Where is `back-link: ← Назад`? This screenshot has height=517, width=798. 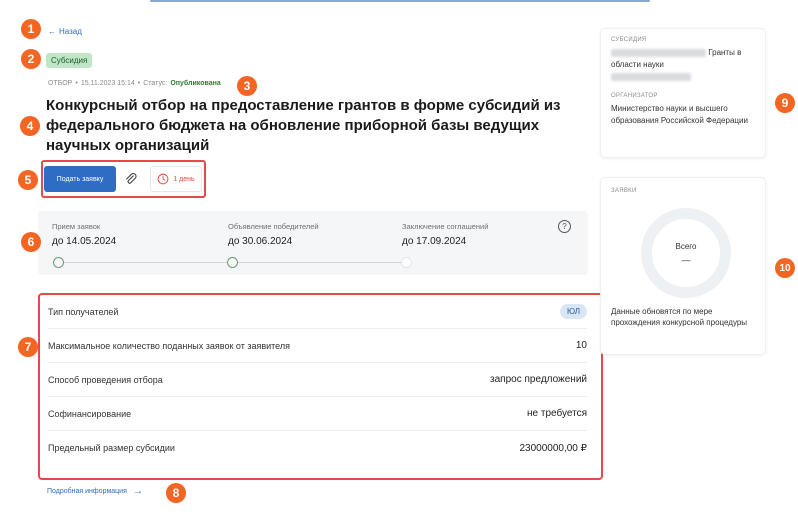
back-link: ← Назад is located at coordinates (65, 31).